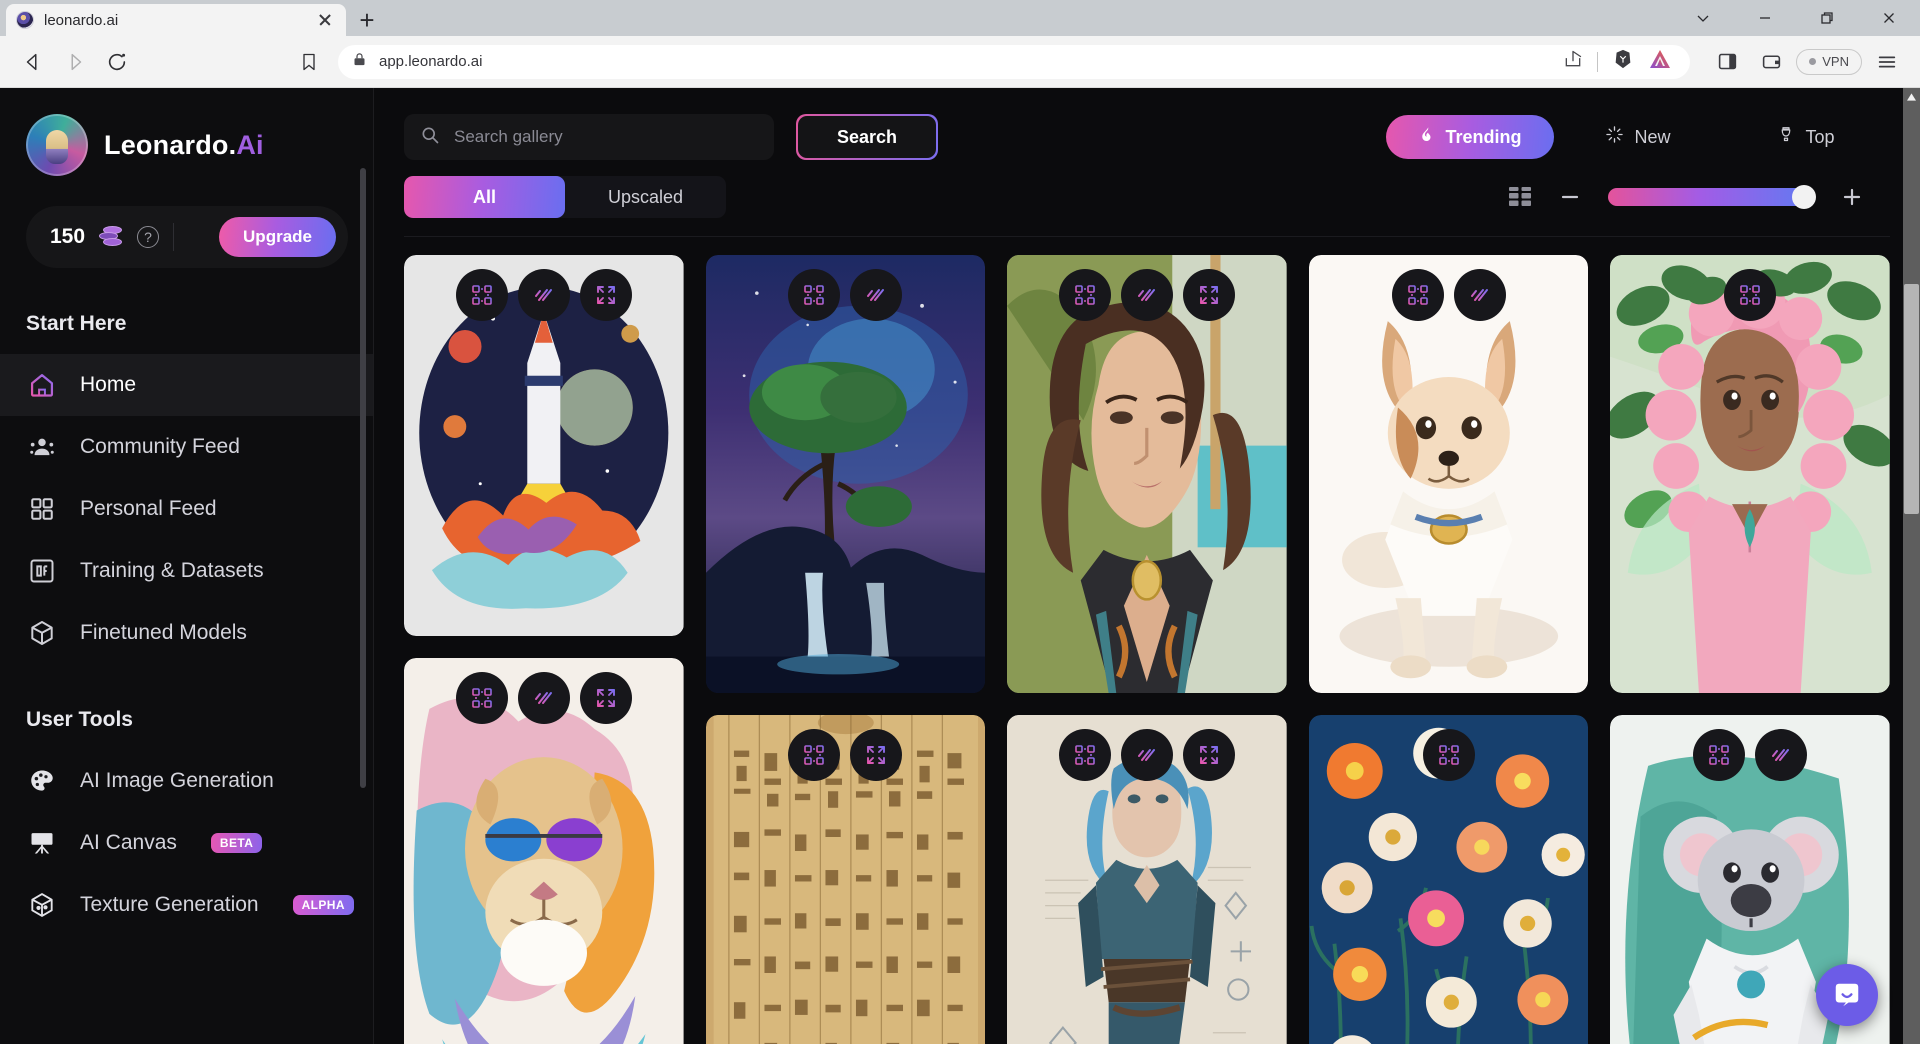 The width and height of the screenshot is (1920, 1044). What do you see at coordinates (1570, 197) in the screenshot?
I see `minus-icon` at bounding box center [1570, 197].